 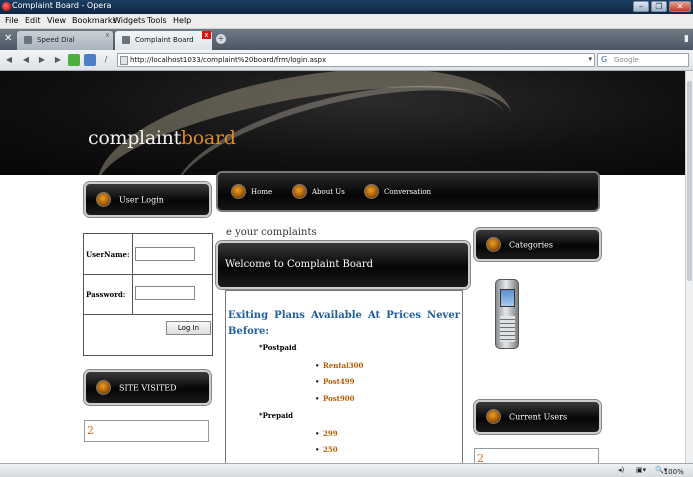 I want to click on plans-heading-continued: Before:, so click(x=249, y=331).